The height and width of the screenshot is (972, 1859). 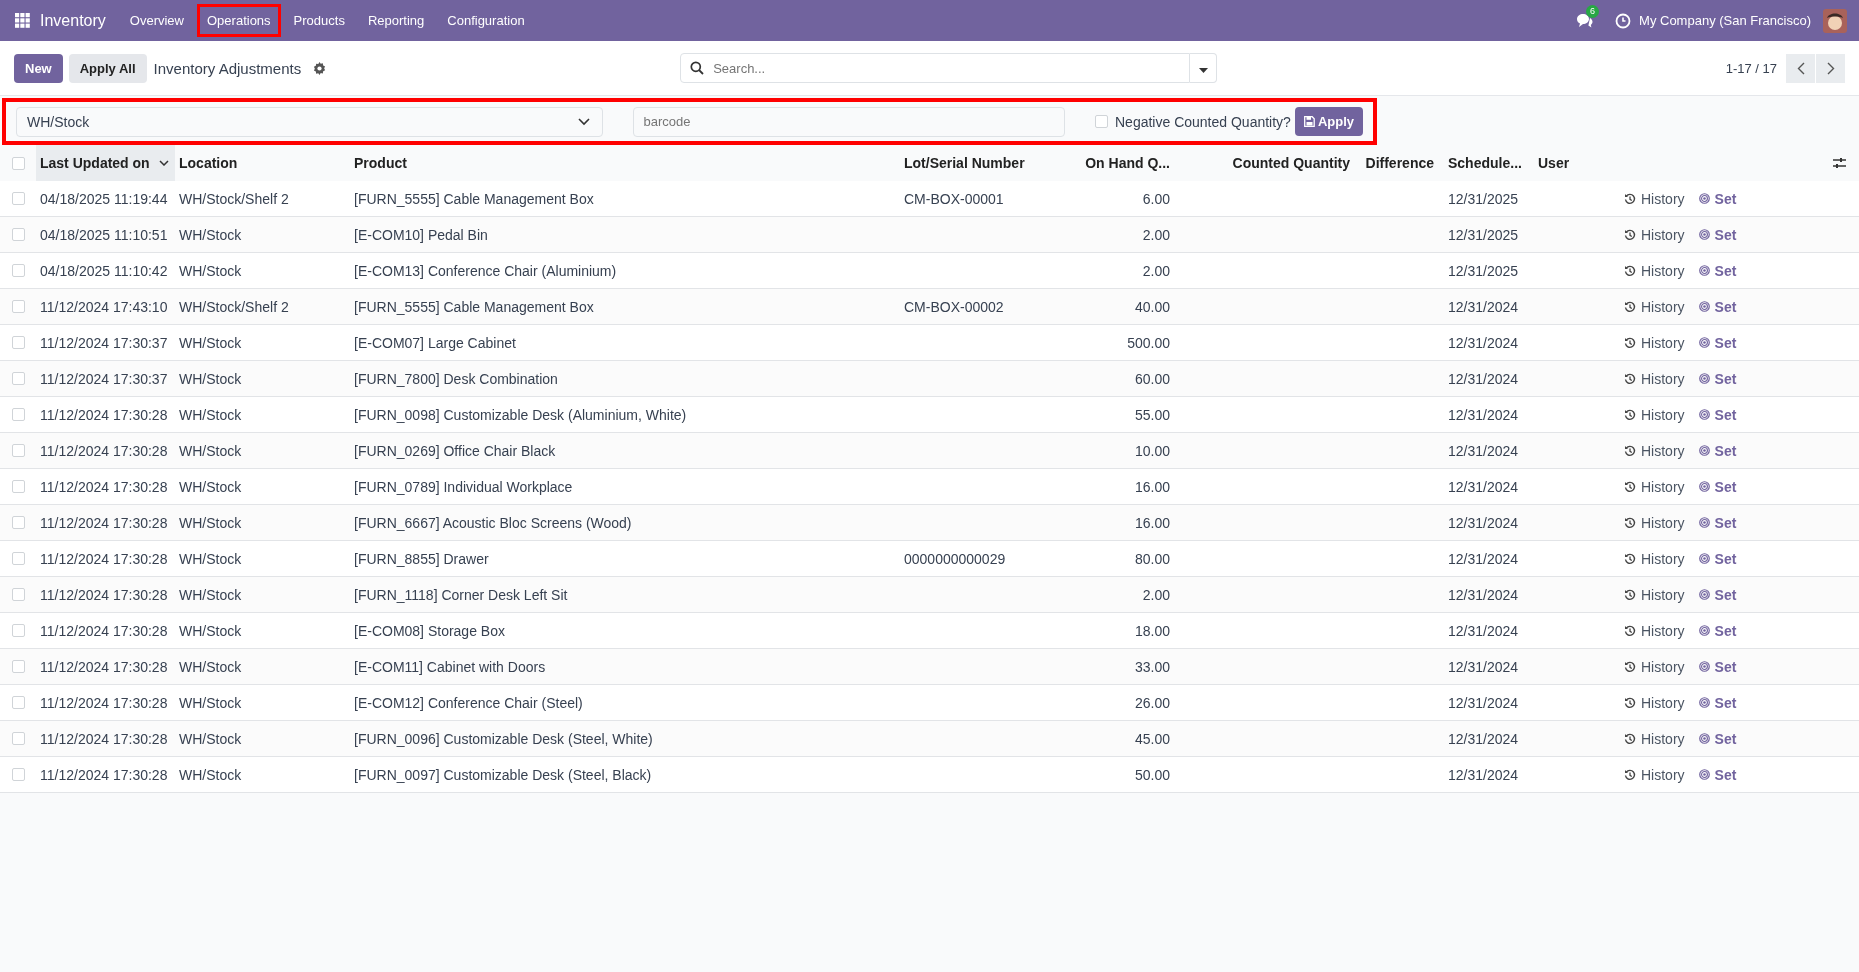 What do you see at coordinates (1328, 121) in the screenshot?
I see `apply-button: Apply` at bounding box center [1328, 121].